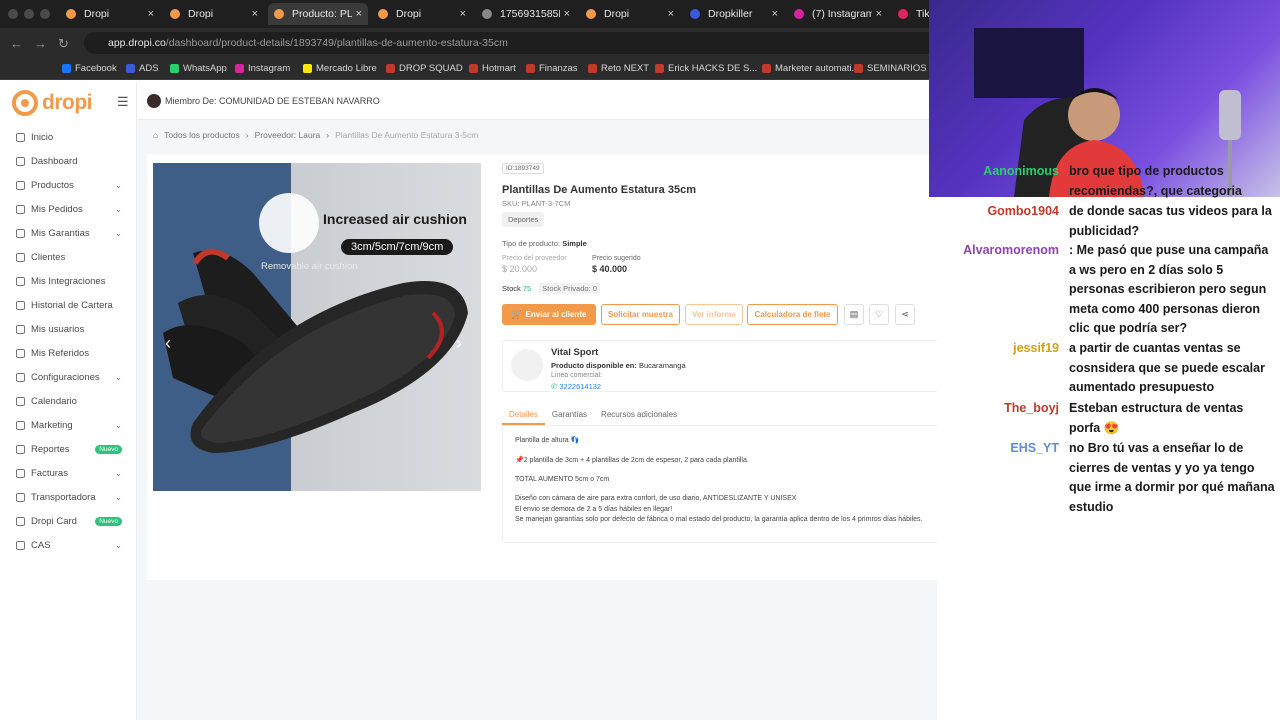  I want to click on seller-phone: ✆ 3222614132, so click(576, 386).